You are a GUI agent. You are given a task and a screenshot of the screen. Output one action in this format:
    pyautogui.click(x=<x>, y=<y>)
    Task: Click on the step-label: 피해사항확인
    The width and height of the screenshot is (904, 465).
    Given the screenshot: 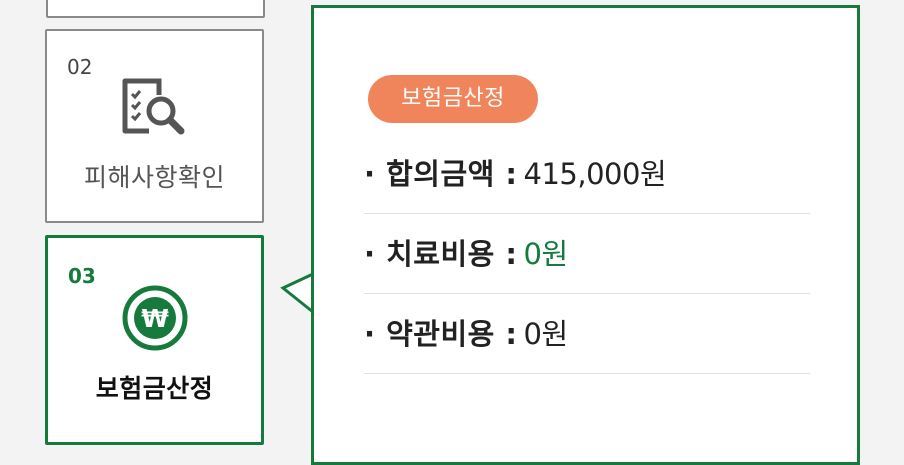 What is the action you would take?
    pyautogui.click(x=154, y=177)
    